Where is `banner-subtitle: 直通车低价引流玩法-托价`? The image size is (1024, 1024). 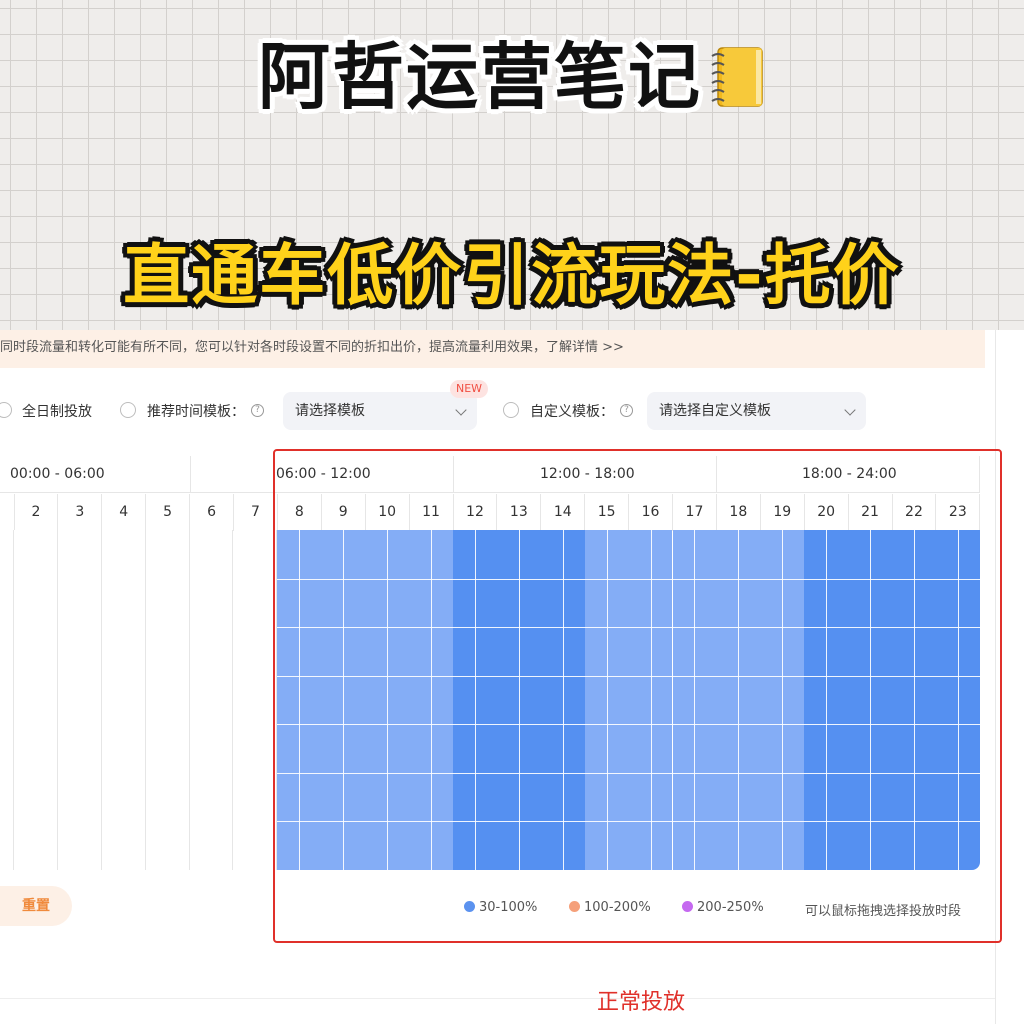
banner-subtitle: 直通车低价引流玩法-托价 is located at coordinates (512, 275).